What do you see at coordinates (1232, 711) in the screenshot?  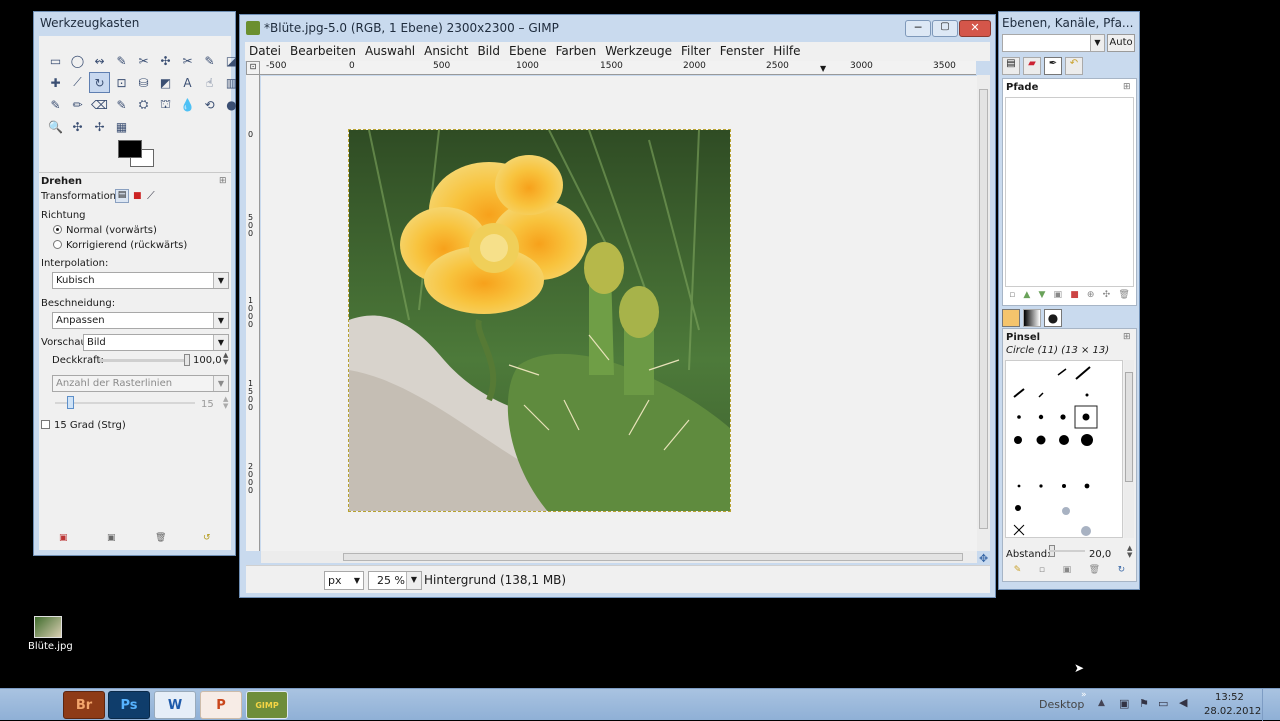 I see `clock-date: 28.02.2012` at bounding box center [1232, 711].